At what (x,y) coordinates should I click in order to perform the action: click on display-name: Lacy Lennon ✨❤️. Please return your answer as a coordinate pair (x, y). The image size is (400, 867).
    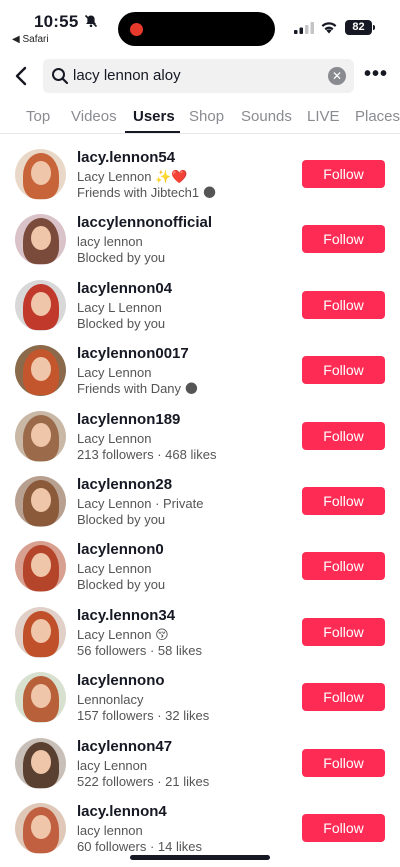
    Looking at the image, I should click on (132, 176).